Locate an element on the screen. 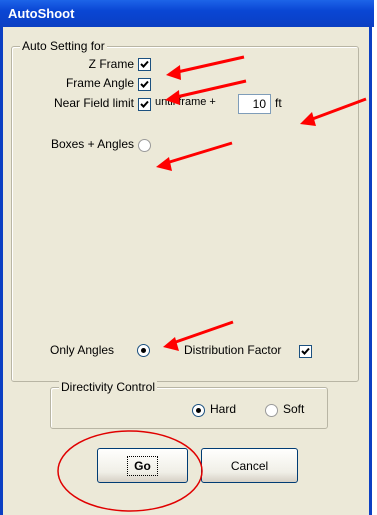  cancel-button-label: Cancel is located at coordinates (249, 465).